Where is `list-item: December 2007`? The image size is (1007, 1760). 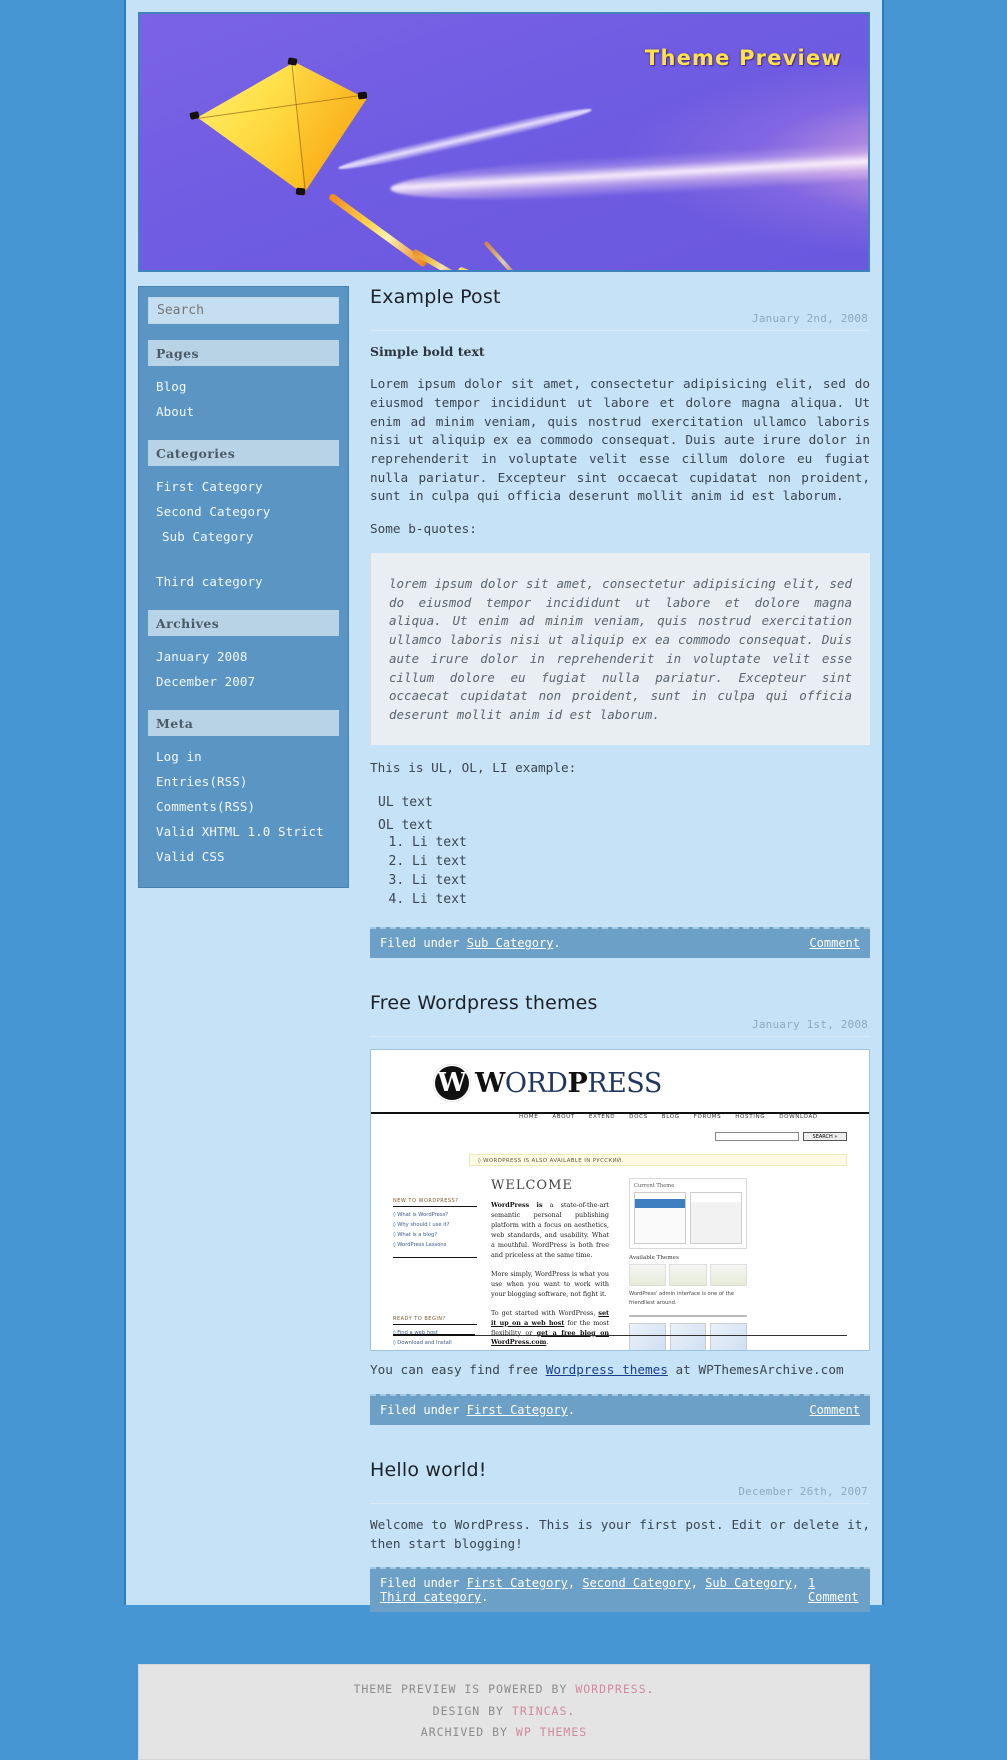 list-item: December 2007 is located at coordinates (243, 681).